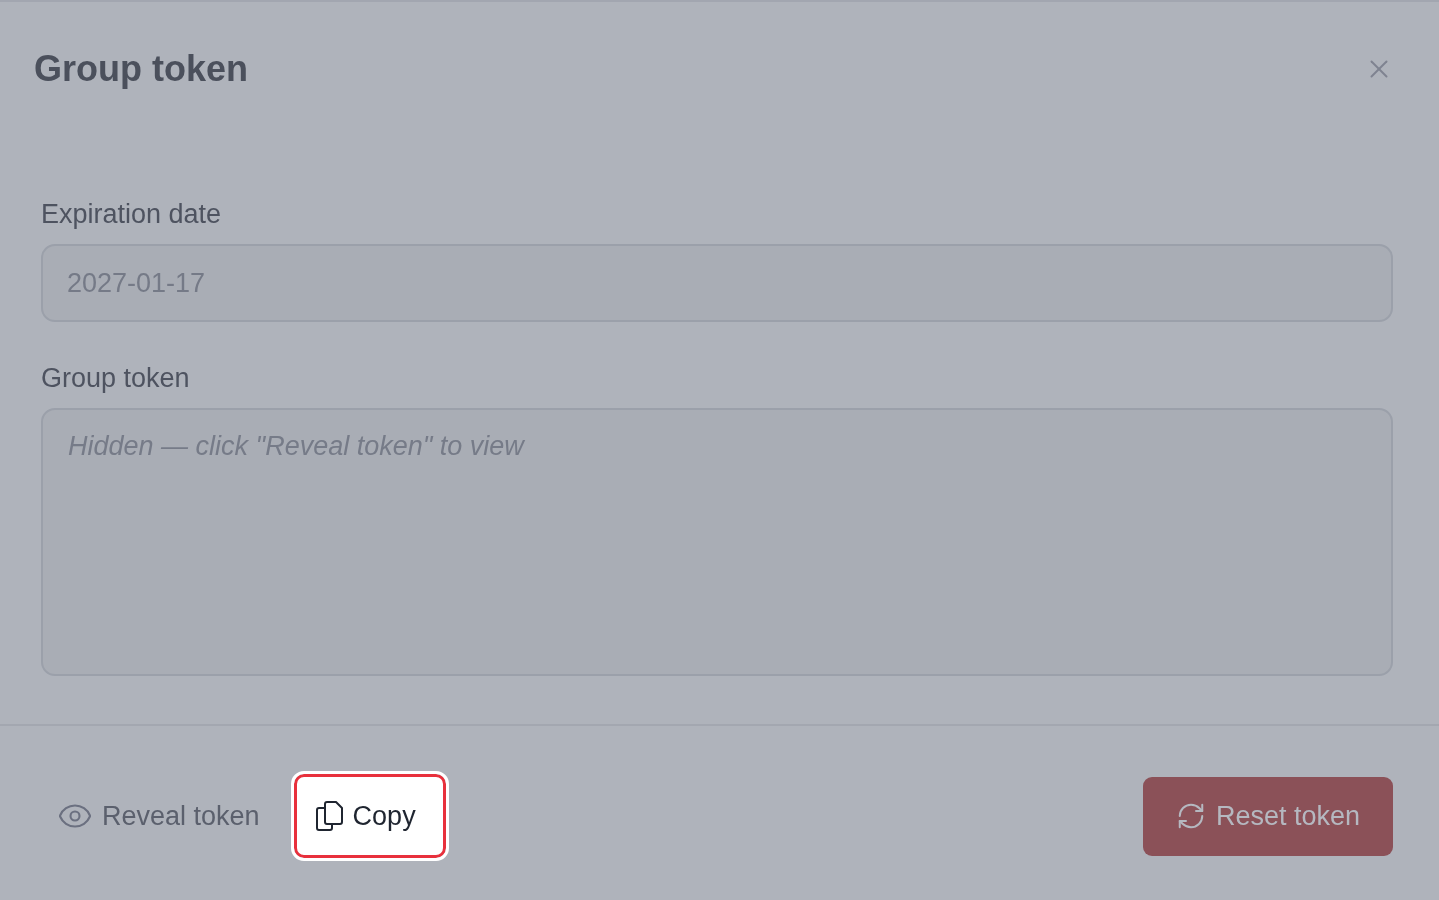  Describe the element at coordinates (131, 214) in the screenshot. I see `field-label: Expiration date` at that location.